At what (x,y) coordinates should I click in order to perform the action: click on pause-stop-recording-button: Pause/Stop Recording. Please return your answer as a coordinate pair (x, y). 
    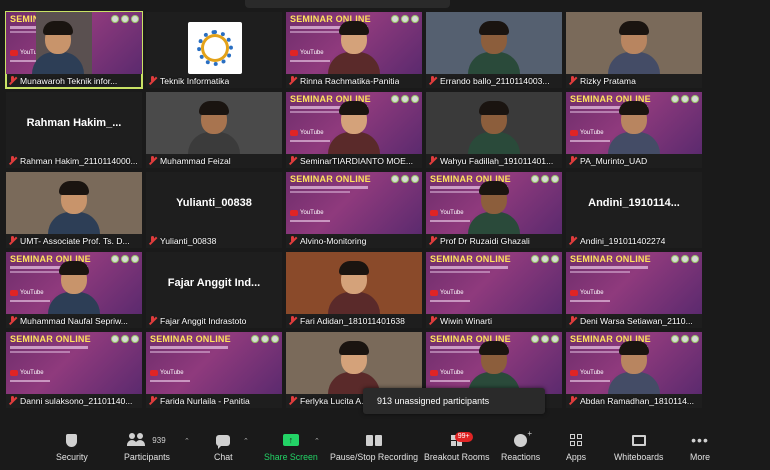
    Looking at the image, I should click on (374, 446).